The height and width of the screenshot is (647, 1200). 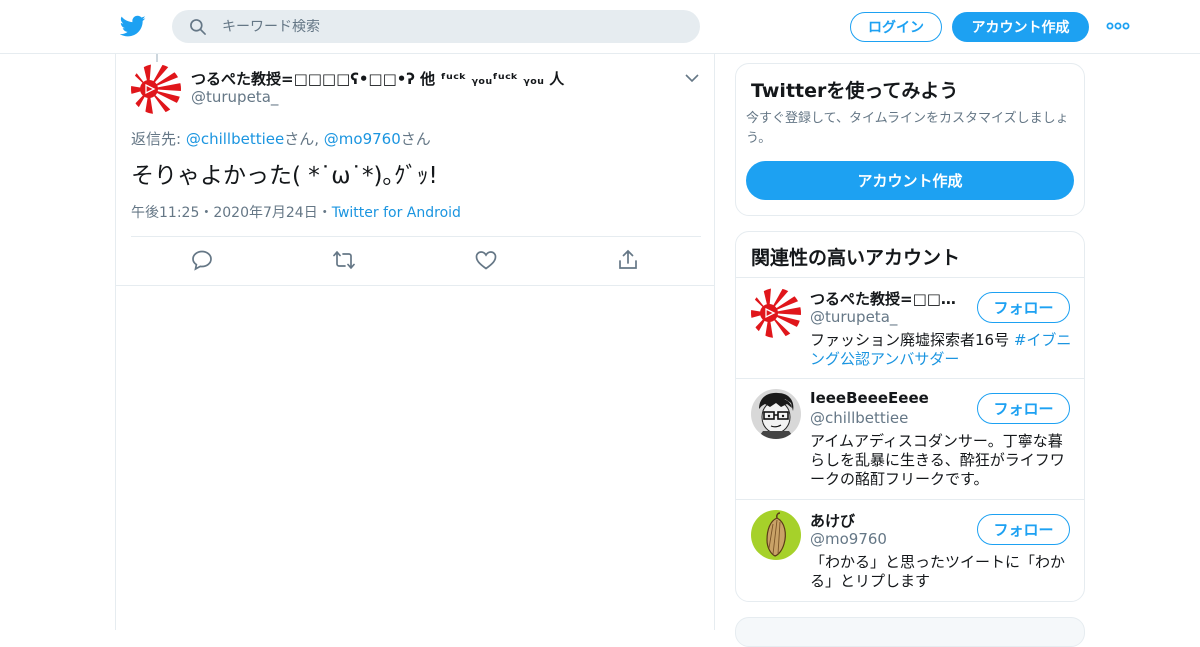 What do you see at coordinates (692, 78) in the screenshot?
I see `chevron-down-icon` at bounding box center [692, 78].